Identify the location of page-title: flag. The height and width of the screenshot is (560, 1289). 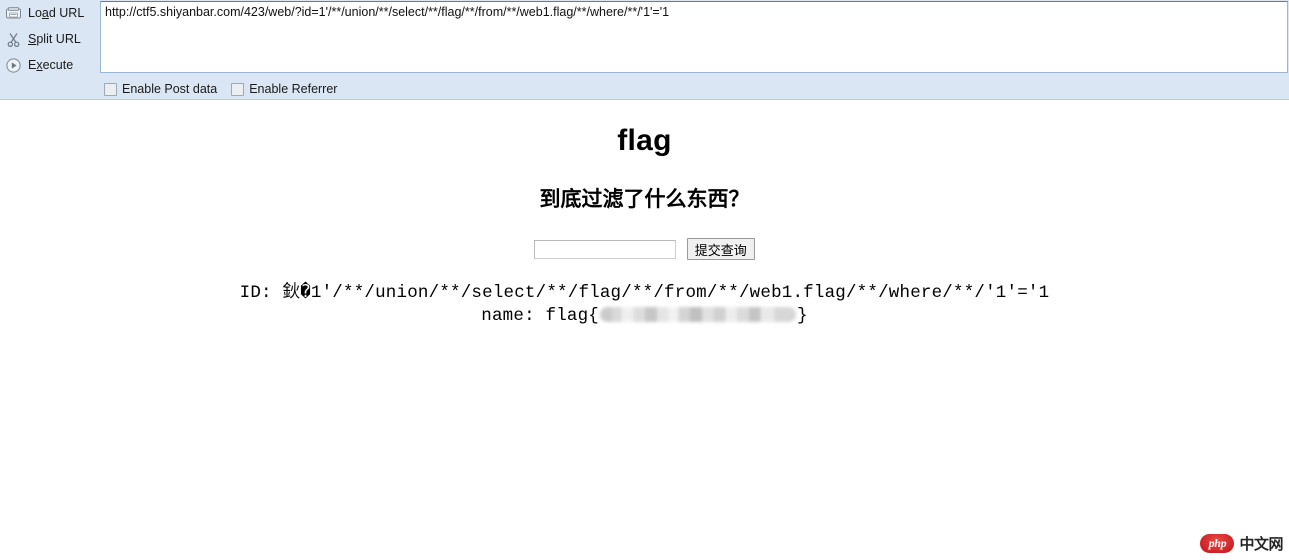
(644, 140).